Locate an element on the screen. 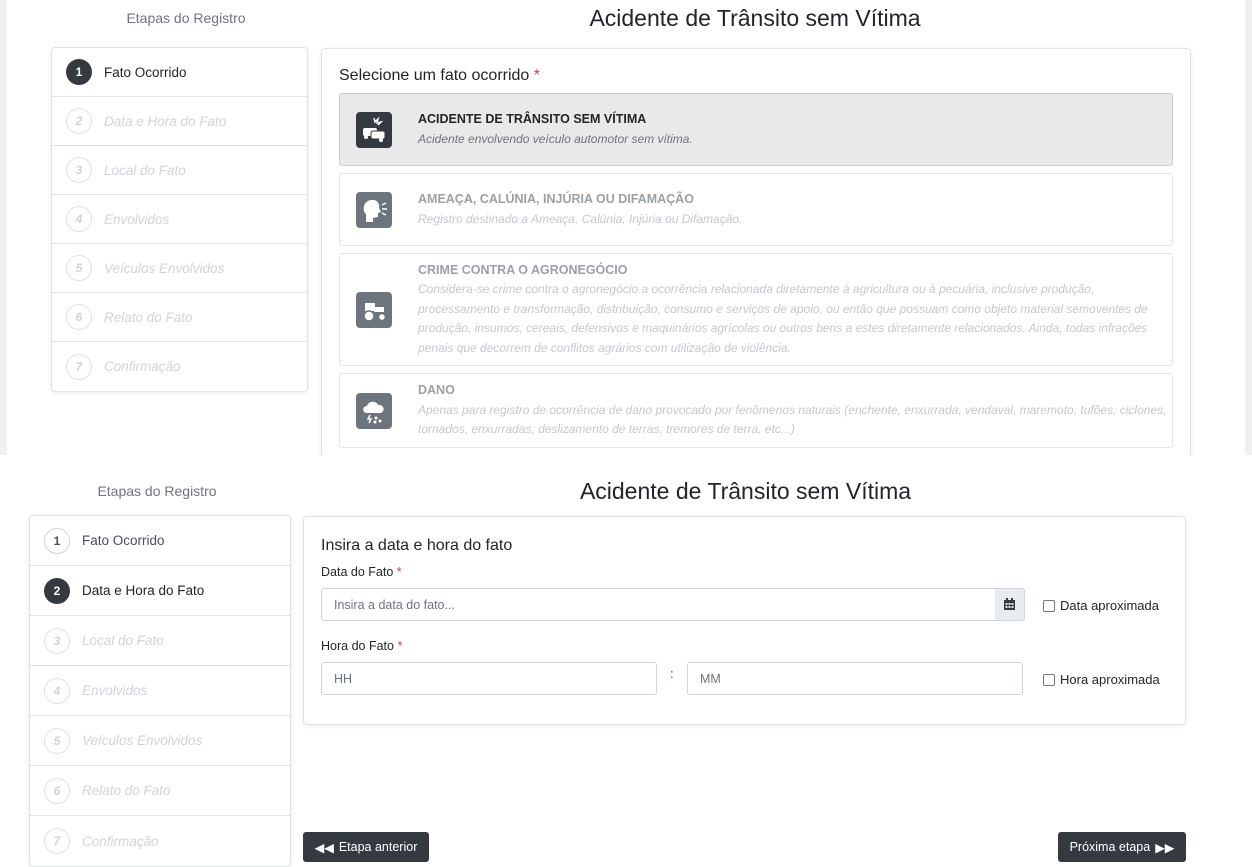 The width and height of the screenshot is (1252, 867). car-crash-icon is located at coordinates (374, 129).